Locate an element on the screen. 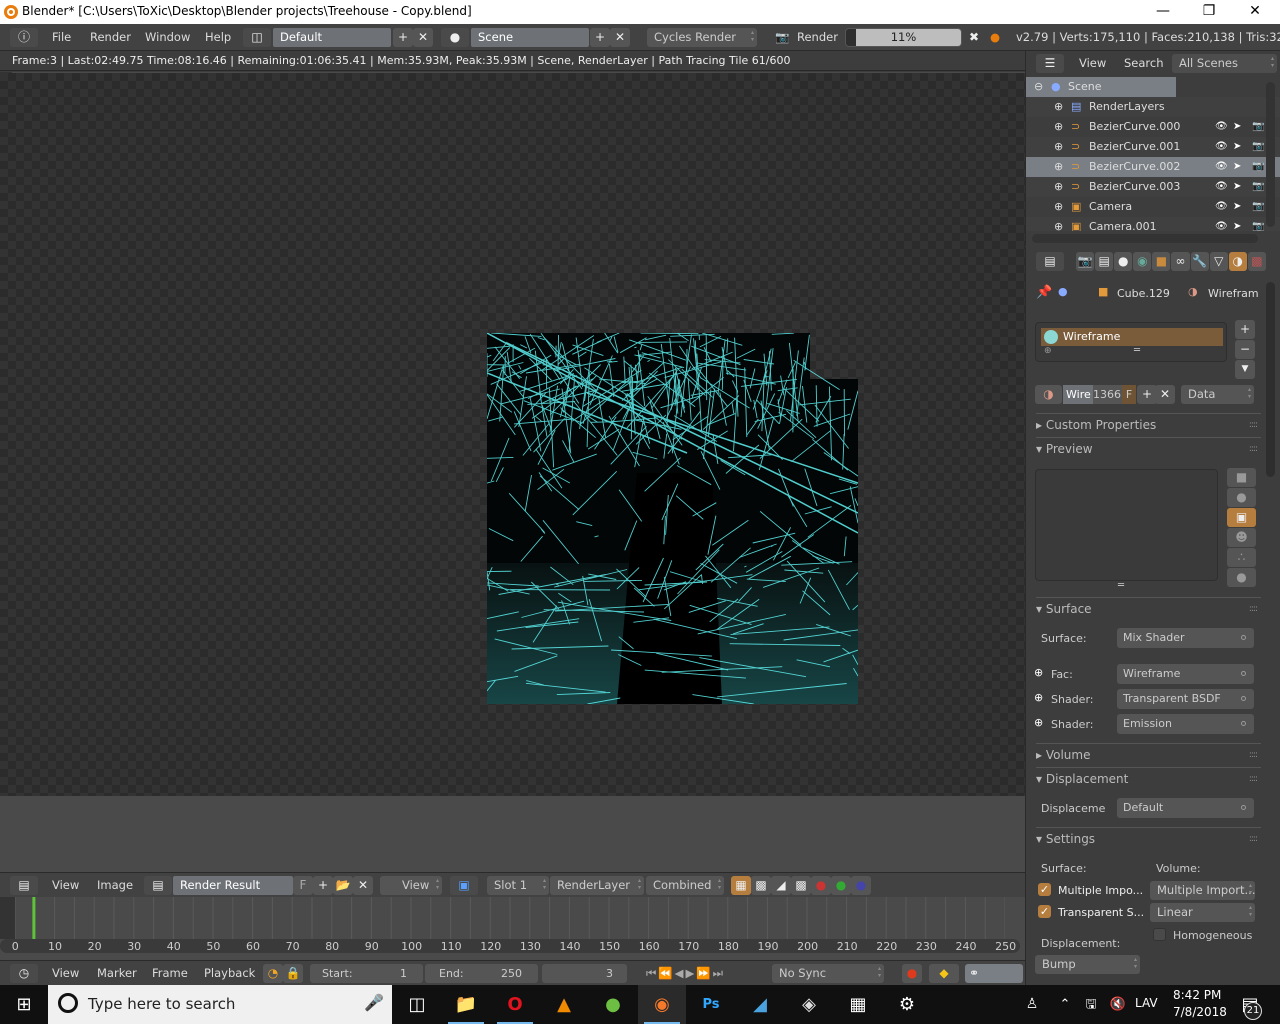 The height and width of the screenshot is (1024, 1280). blue-channel-icon: ● is located at coordinates (861, 885).